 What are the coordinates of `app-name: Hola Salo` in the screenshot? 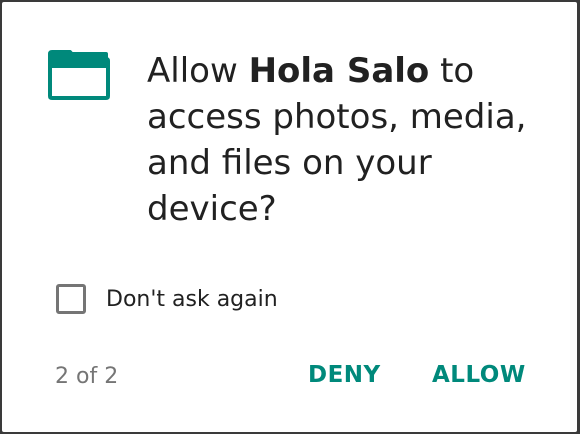 It's located at (339, 71).